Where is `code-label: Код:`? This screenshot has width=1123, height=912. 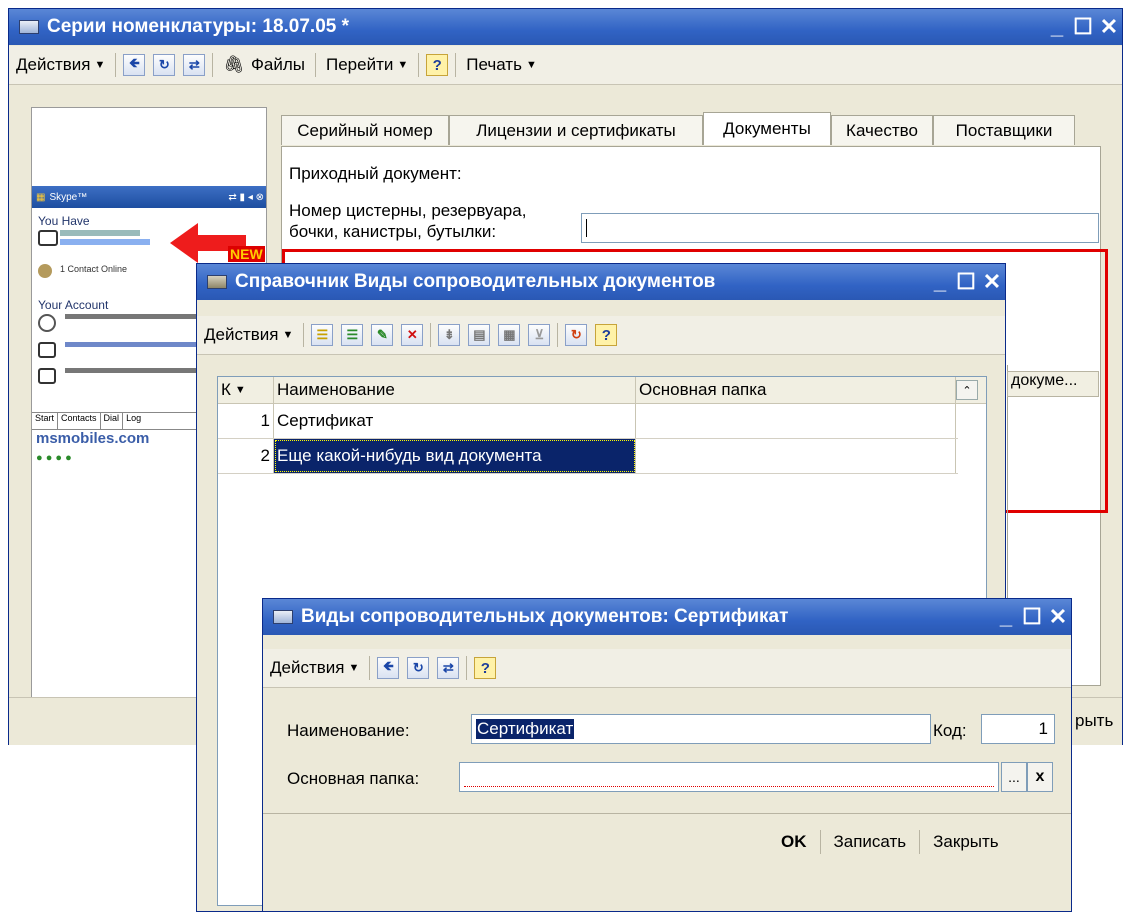
code-label: Код: is located at coordinates (950, 730).